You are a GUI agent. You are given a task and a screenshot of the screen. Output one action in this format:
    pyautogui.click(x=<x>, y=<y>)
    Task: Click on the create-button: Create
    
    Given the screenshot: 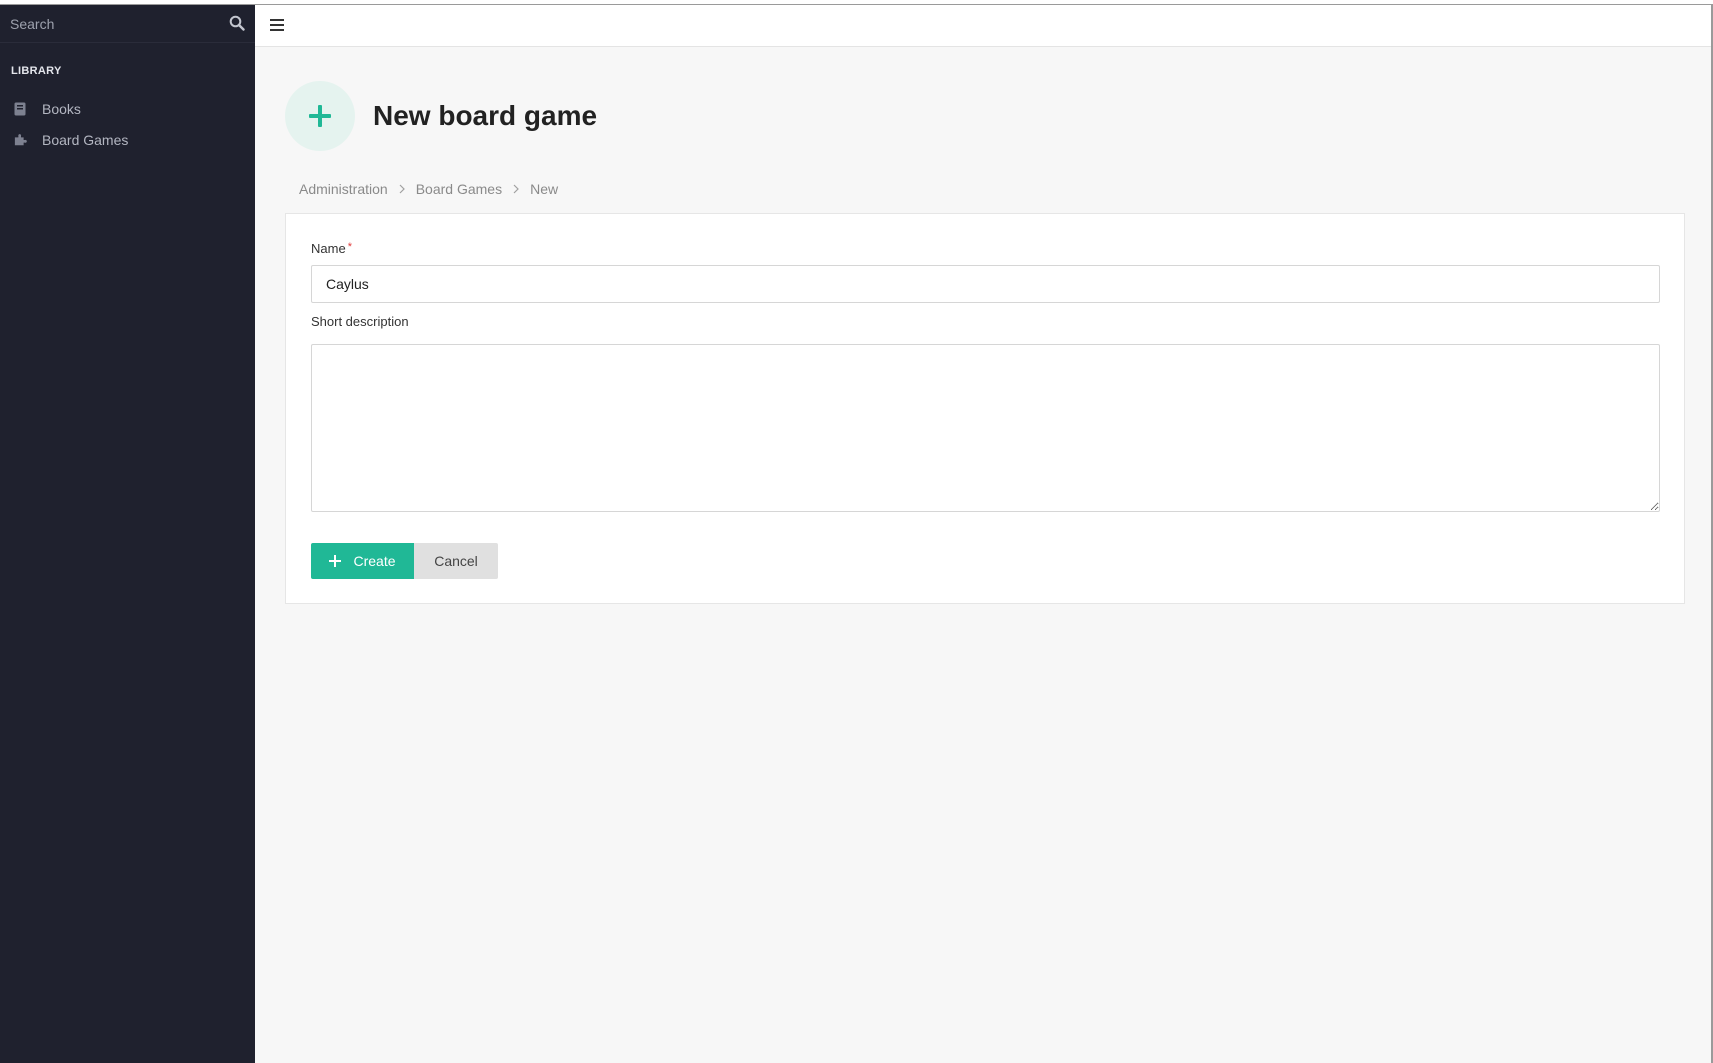 What is the action you would take?
    pyautogui.click(x=362, y=561)
    